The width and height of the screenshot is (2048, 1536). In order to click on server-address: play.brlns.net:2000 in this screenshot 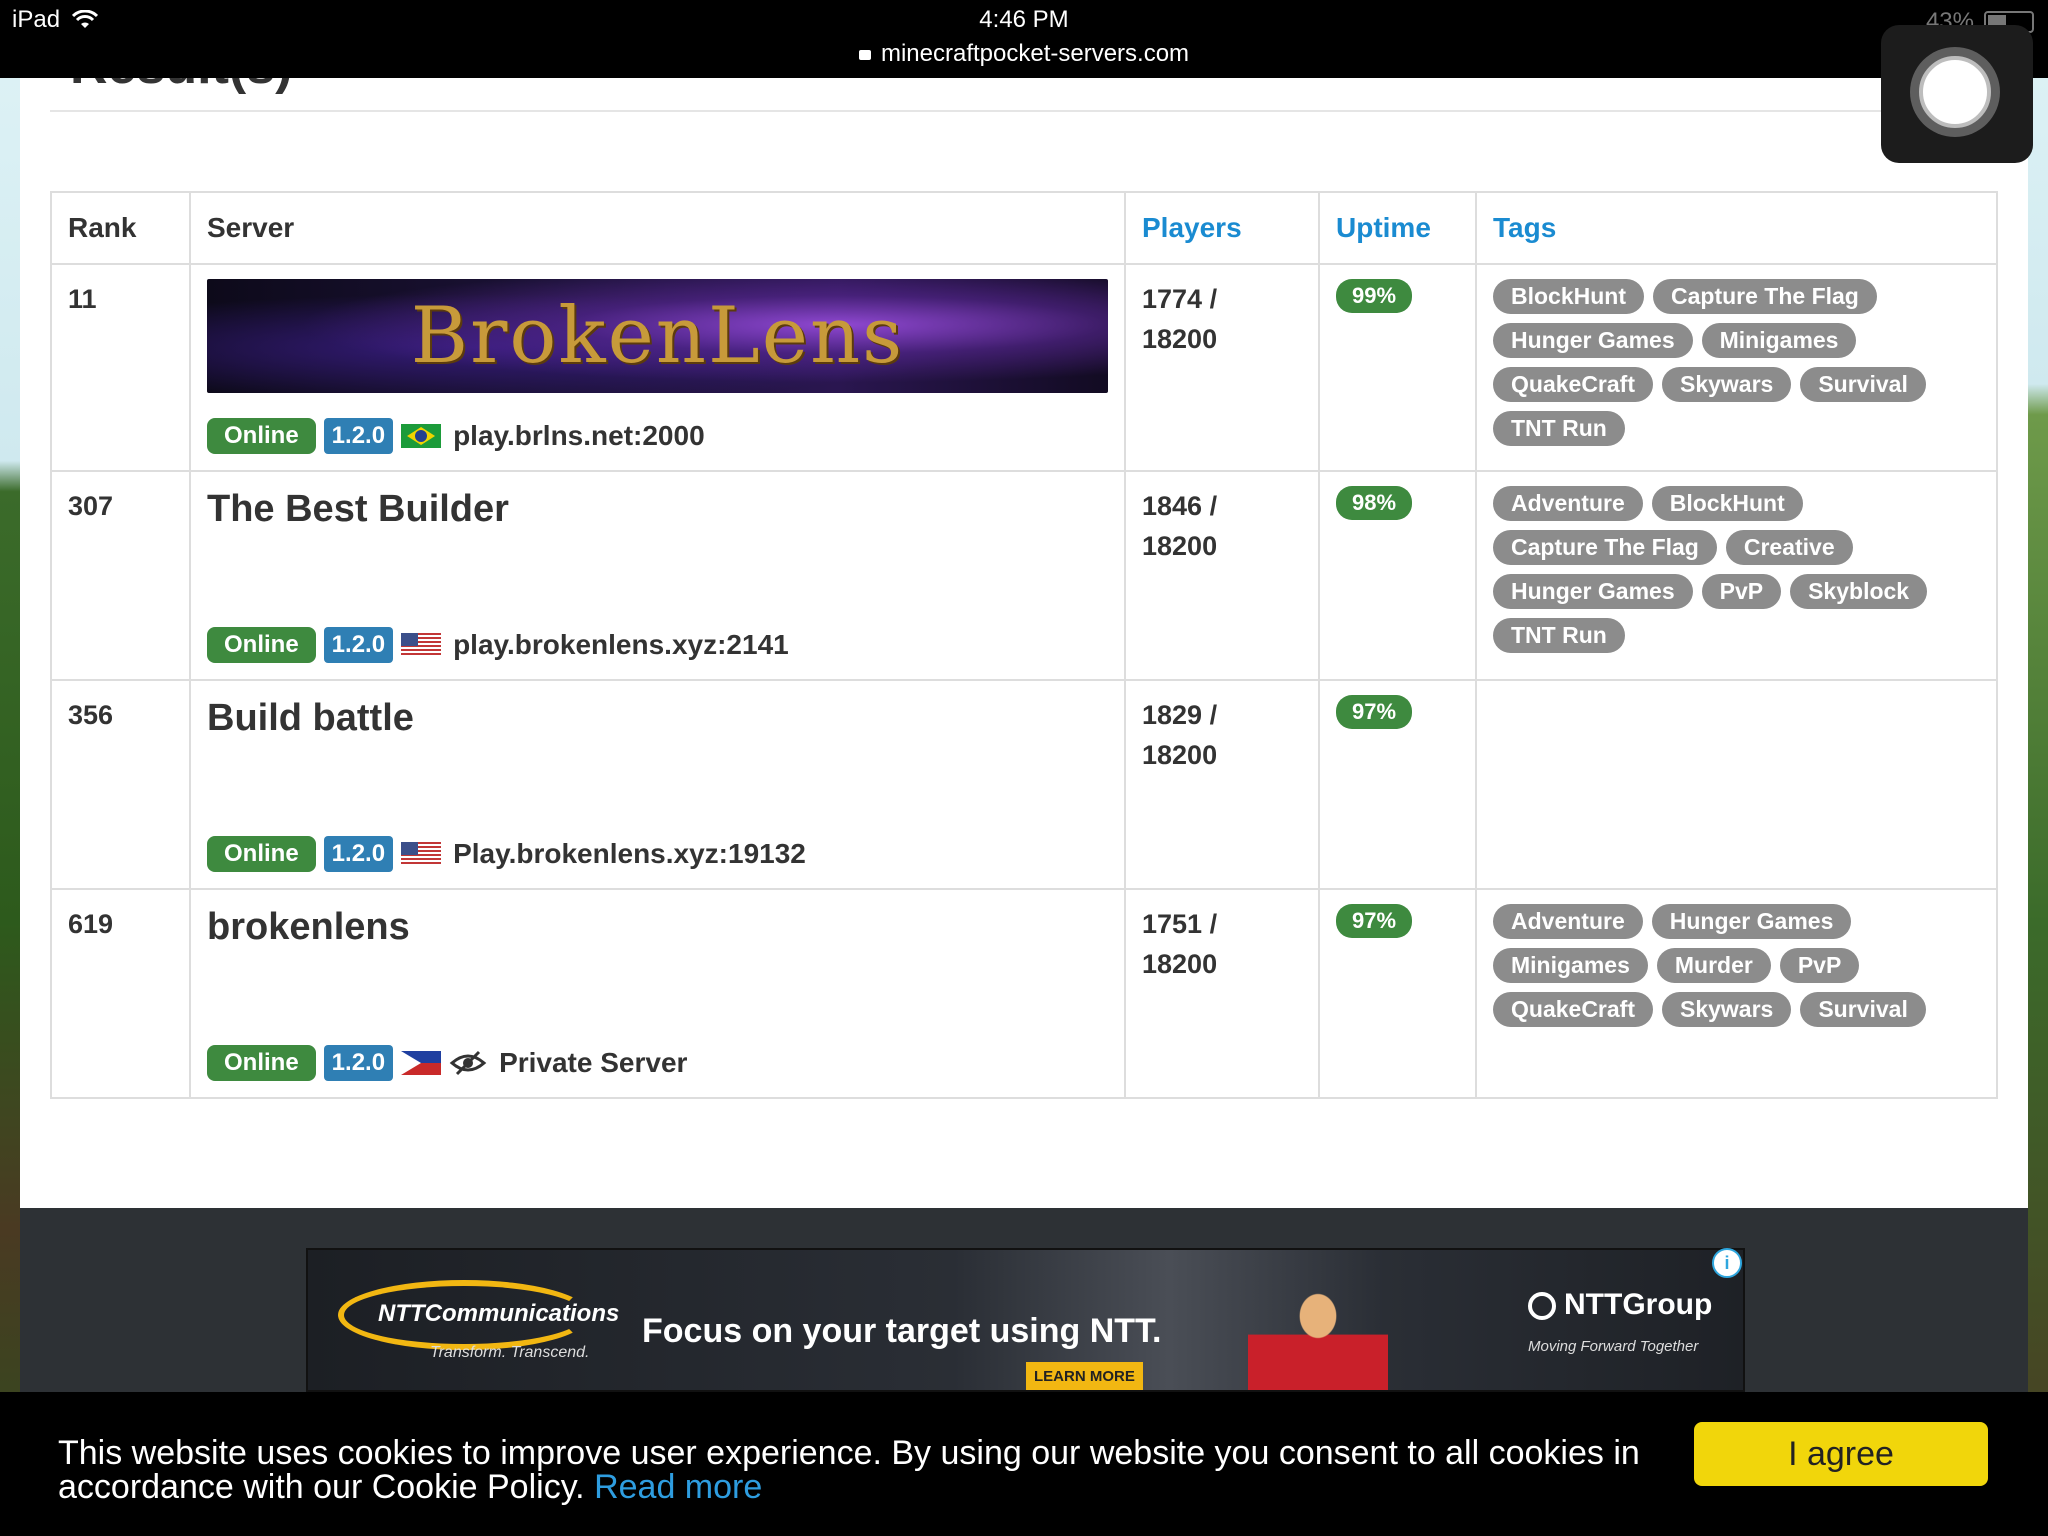, I will do `click(579, 436)`.